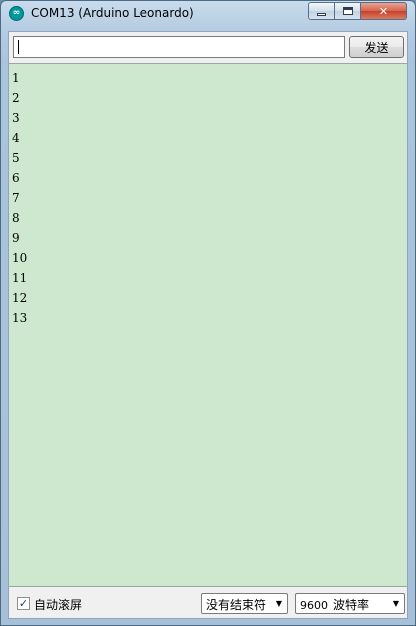 The width and height of the screenshot is (416, 626). What do you see at coordinates (236, 605) in the screenshot?
I see `line-ending-value: 没有结束符` at bounding box center [236, 605].